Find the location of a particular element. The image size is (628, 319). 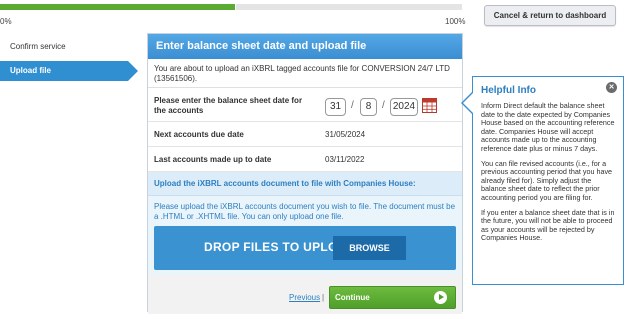

close-icon: ✕ is located at coordinates (611, 87).